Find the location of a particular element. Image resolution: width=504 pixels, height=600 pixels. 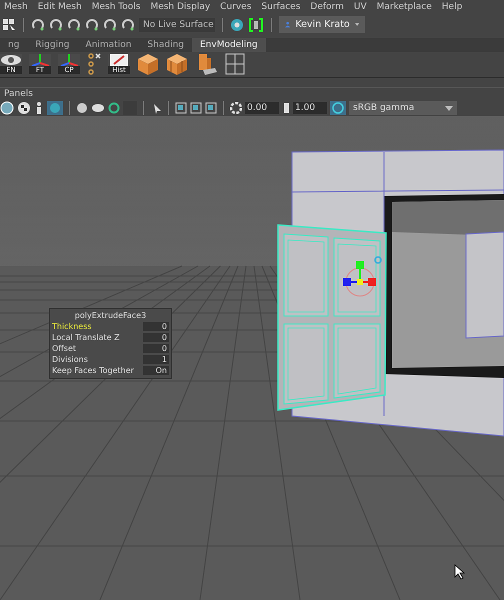

live-surface-field: No Live Surface is located at coordinates (177, 25).